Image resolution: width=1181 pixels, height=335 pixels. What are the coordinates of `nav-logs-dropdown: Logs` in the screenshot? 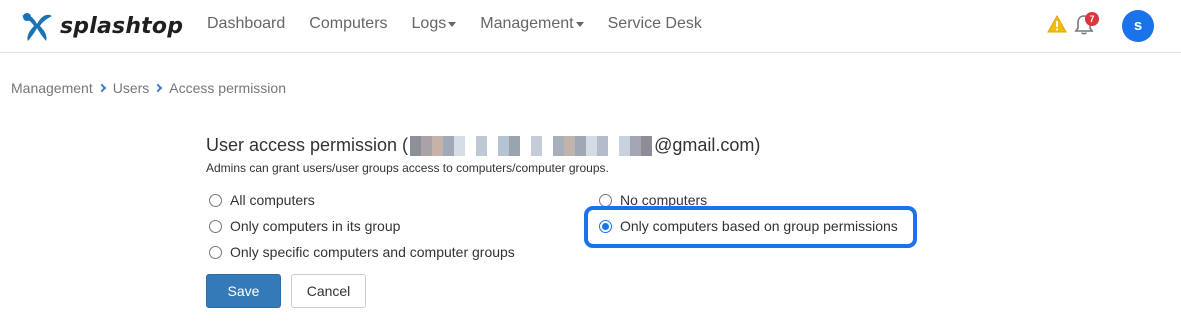 It's located at (434, 24).